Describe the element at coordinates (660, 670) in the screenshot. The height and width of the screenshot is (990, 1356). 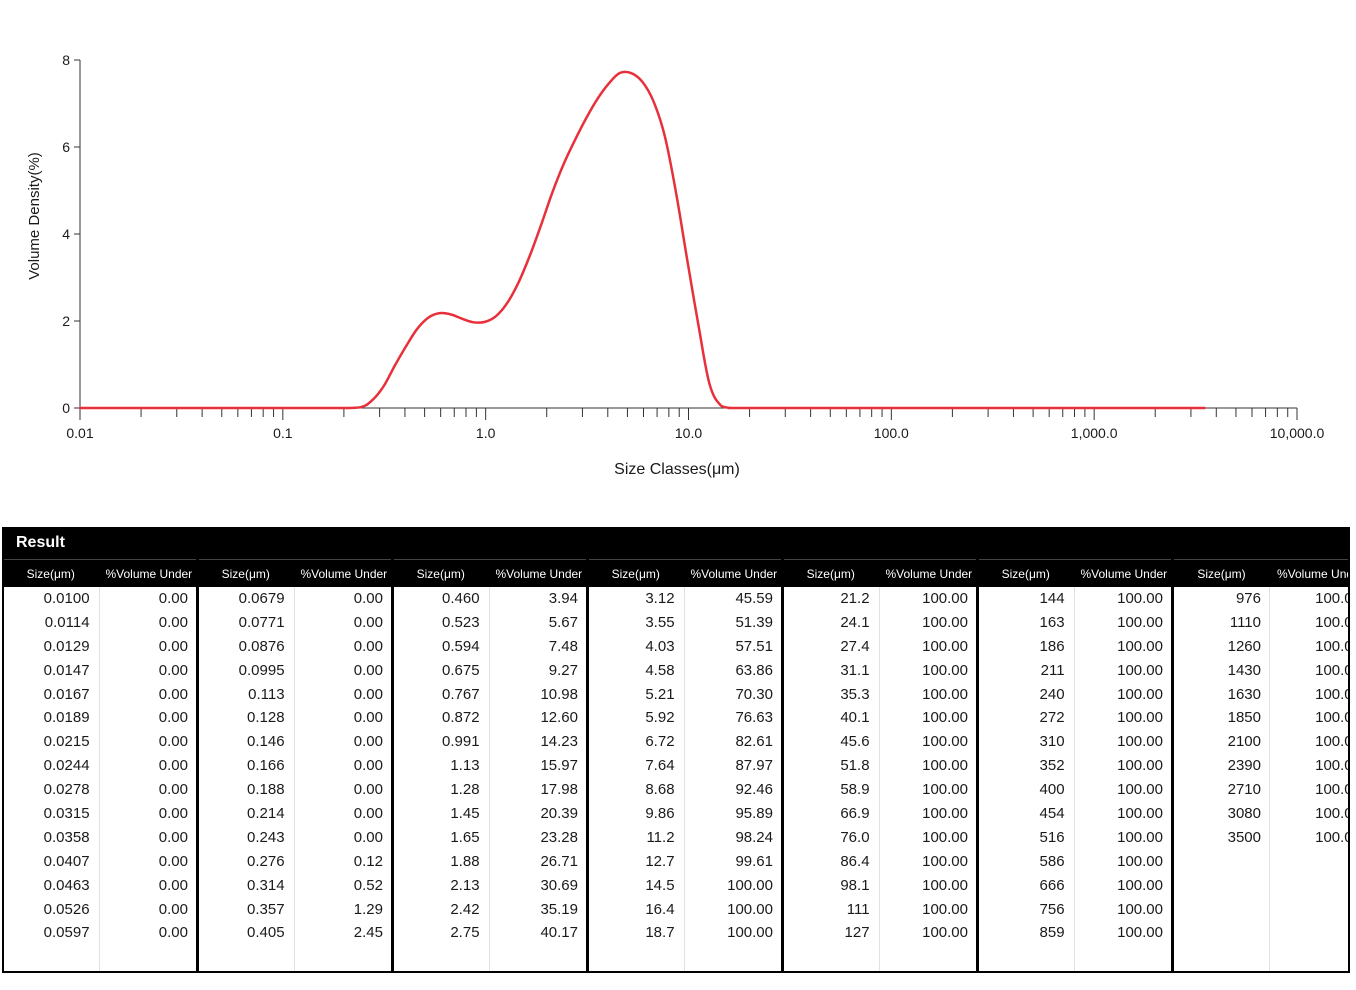
I see `size-cell: 4.58` at that location.